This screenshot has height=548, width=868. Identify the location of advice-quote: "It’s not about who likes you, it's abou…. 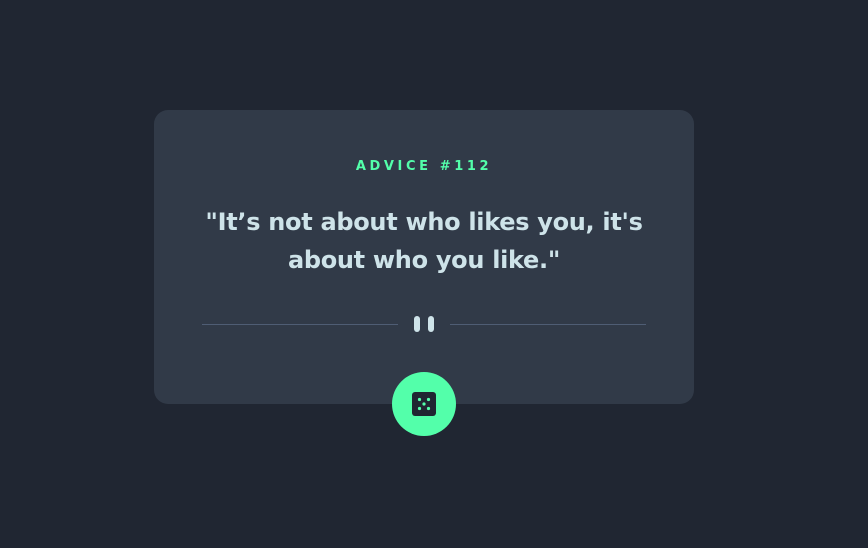
(424, 241).